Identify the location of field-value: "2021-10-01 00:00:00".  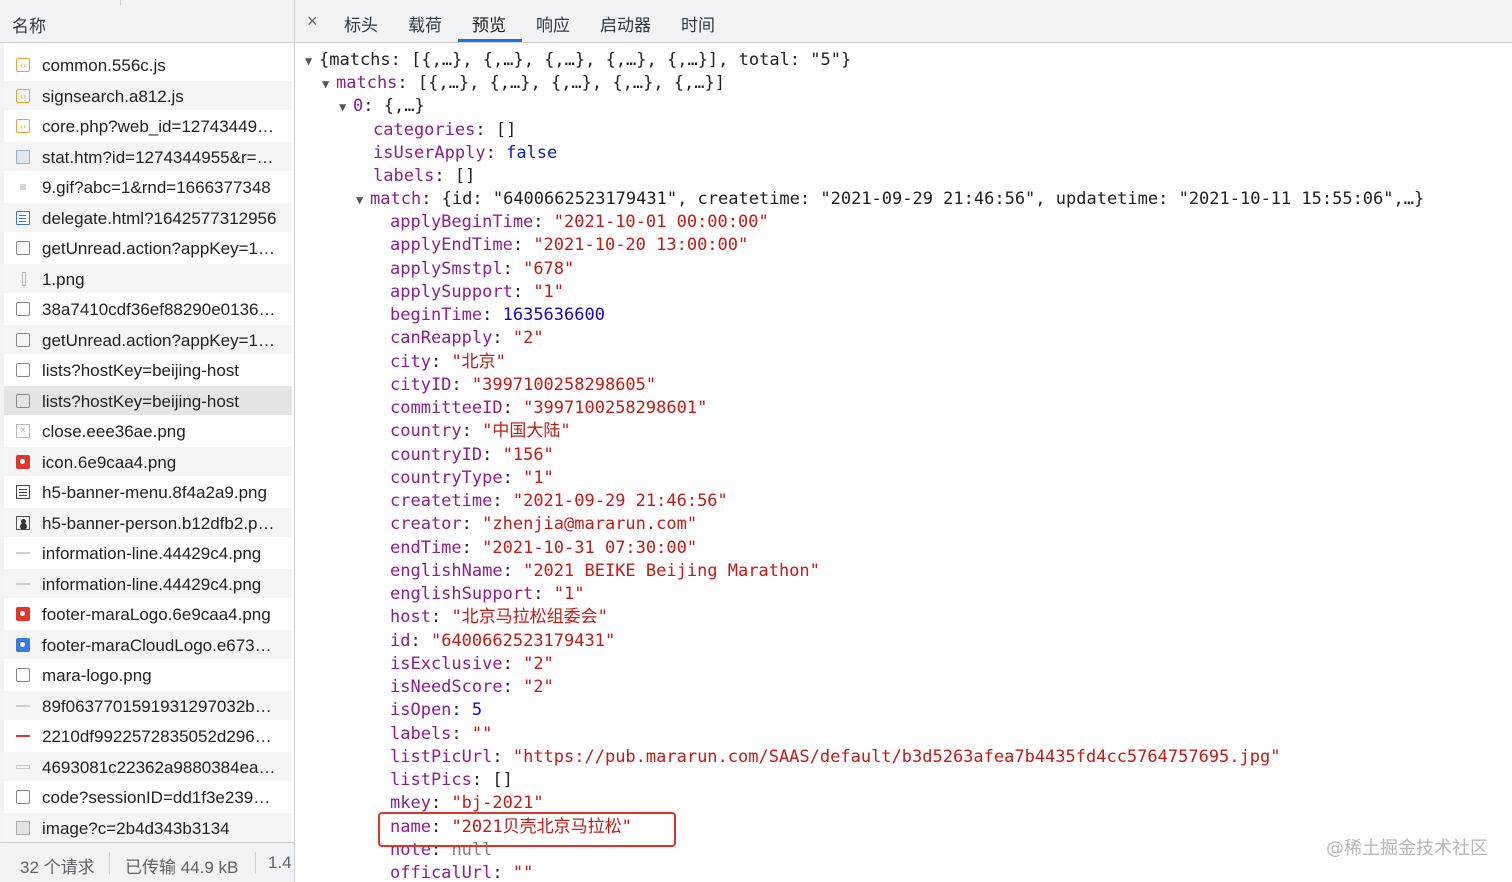
(661, 222).